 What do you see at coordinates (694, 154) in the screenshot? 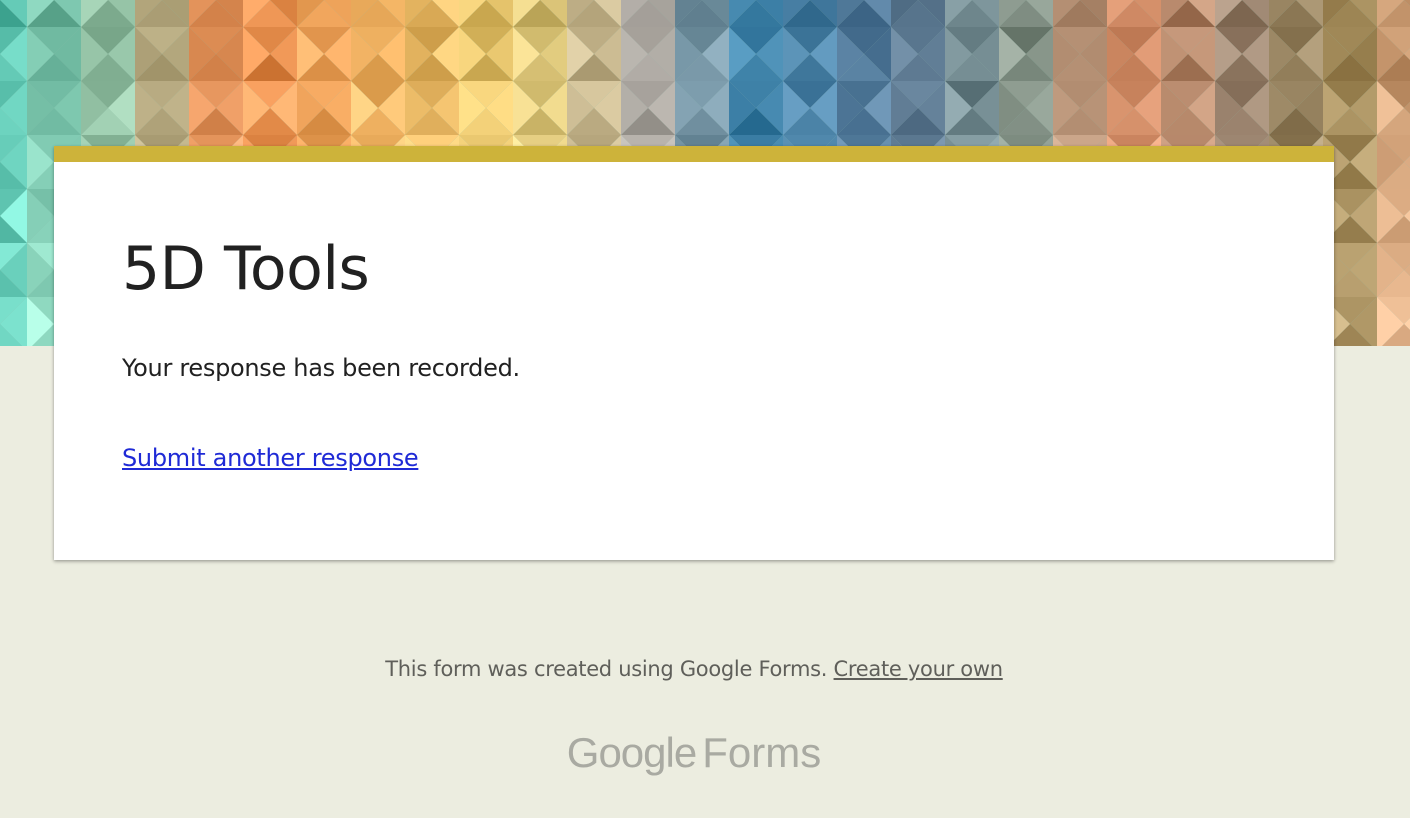
I see `card-accent-bar` at bounding box center [694, 154].